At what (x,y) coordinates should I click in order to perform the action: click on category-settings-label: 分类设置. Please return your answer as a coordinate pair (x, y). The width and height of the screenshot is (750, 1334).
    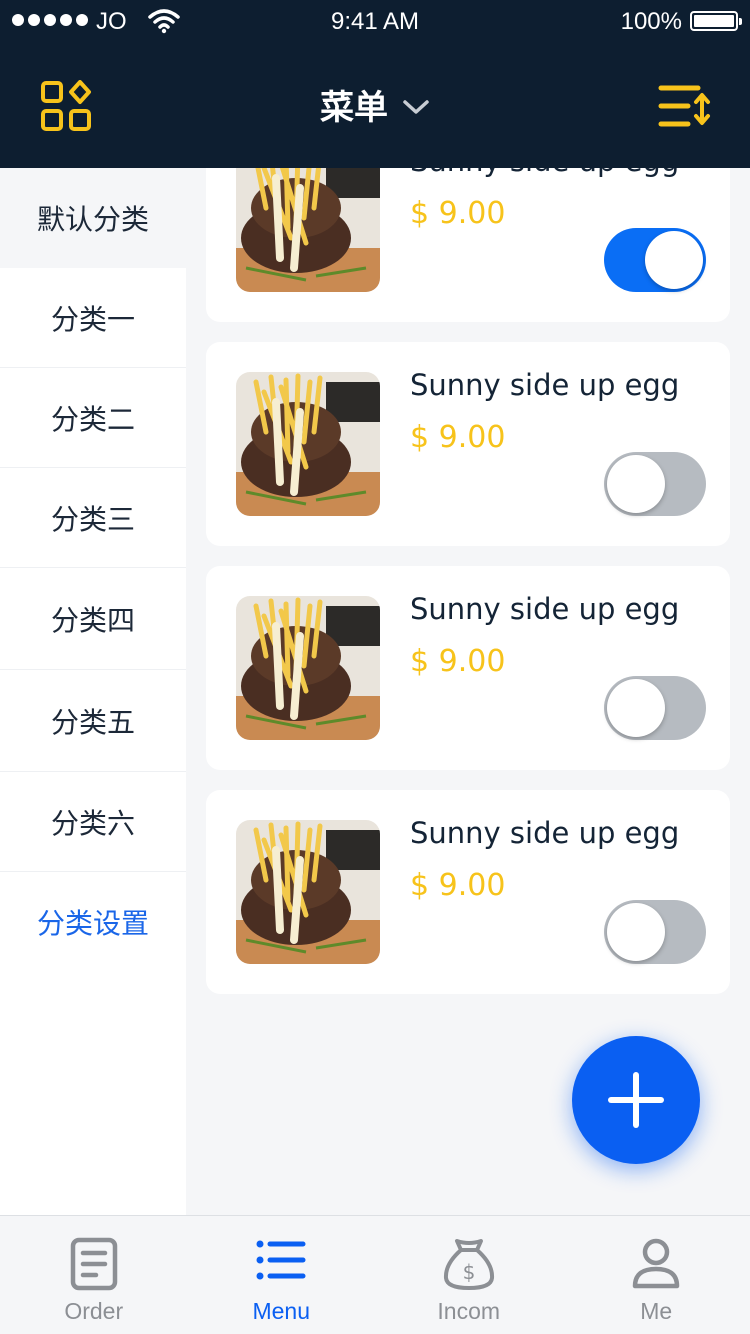
    Looking at the image, I should click on (92, 923).